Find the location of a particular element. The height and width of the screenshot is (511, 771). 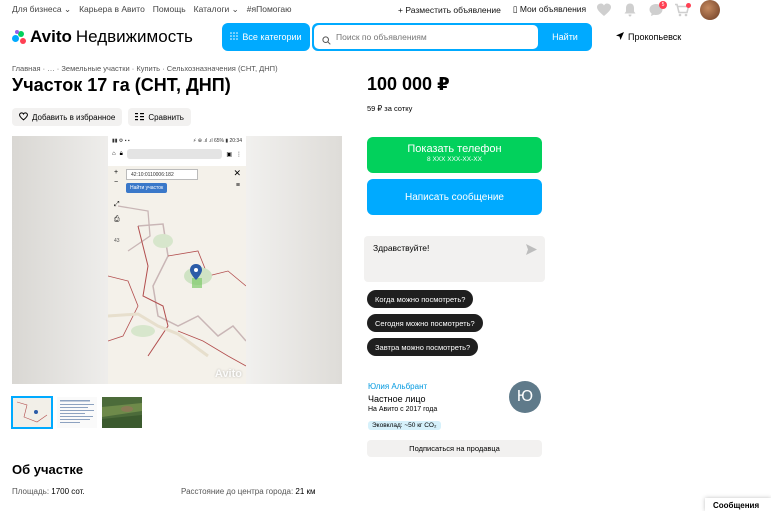

user-avatar is located at coordinates (710, 10).